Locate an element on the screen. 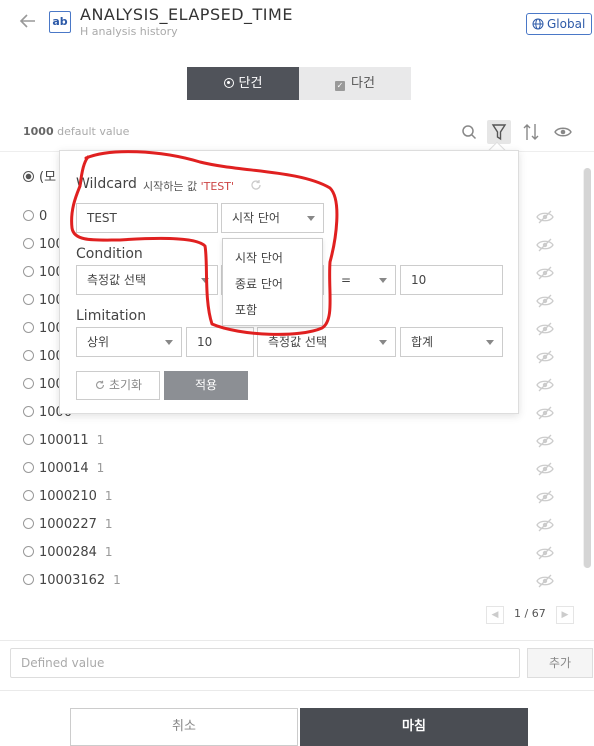 The image size is (594, 746). global-label: Global is located at coordinates (566, 24).